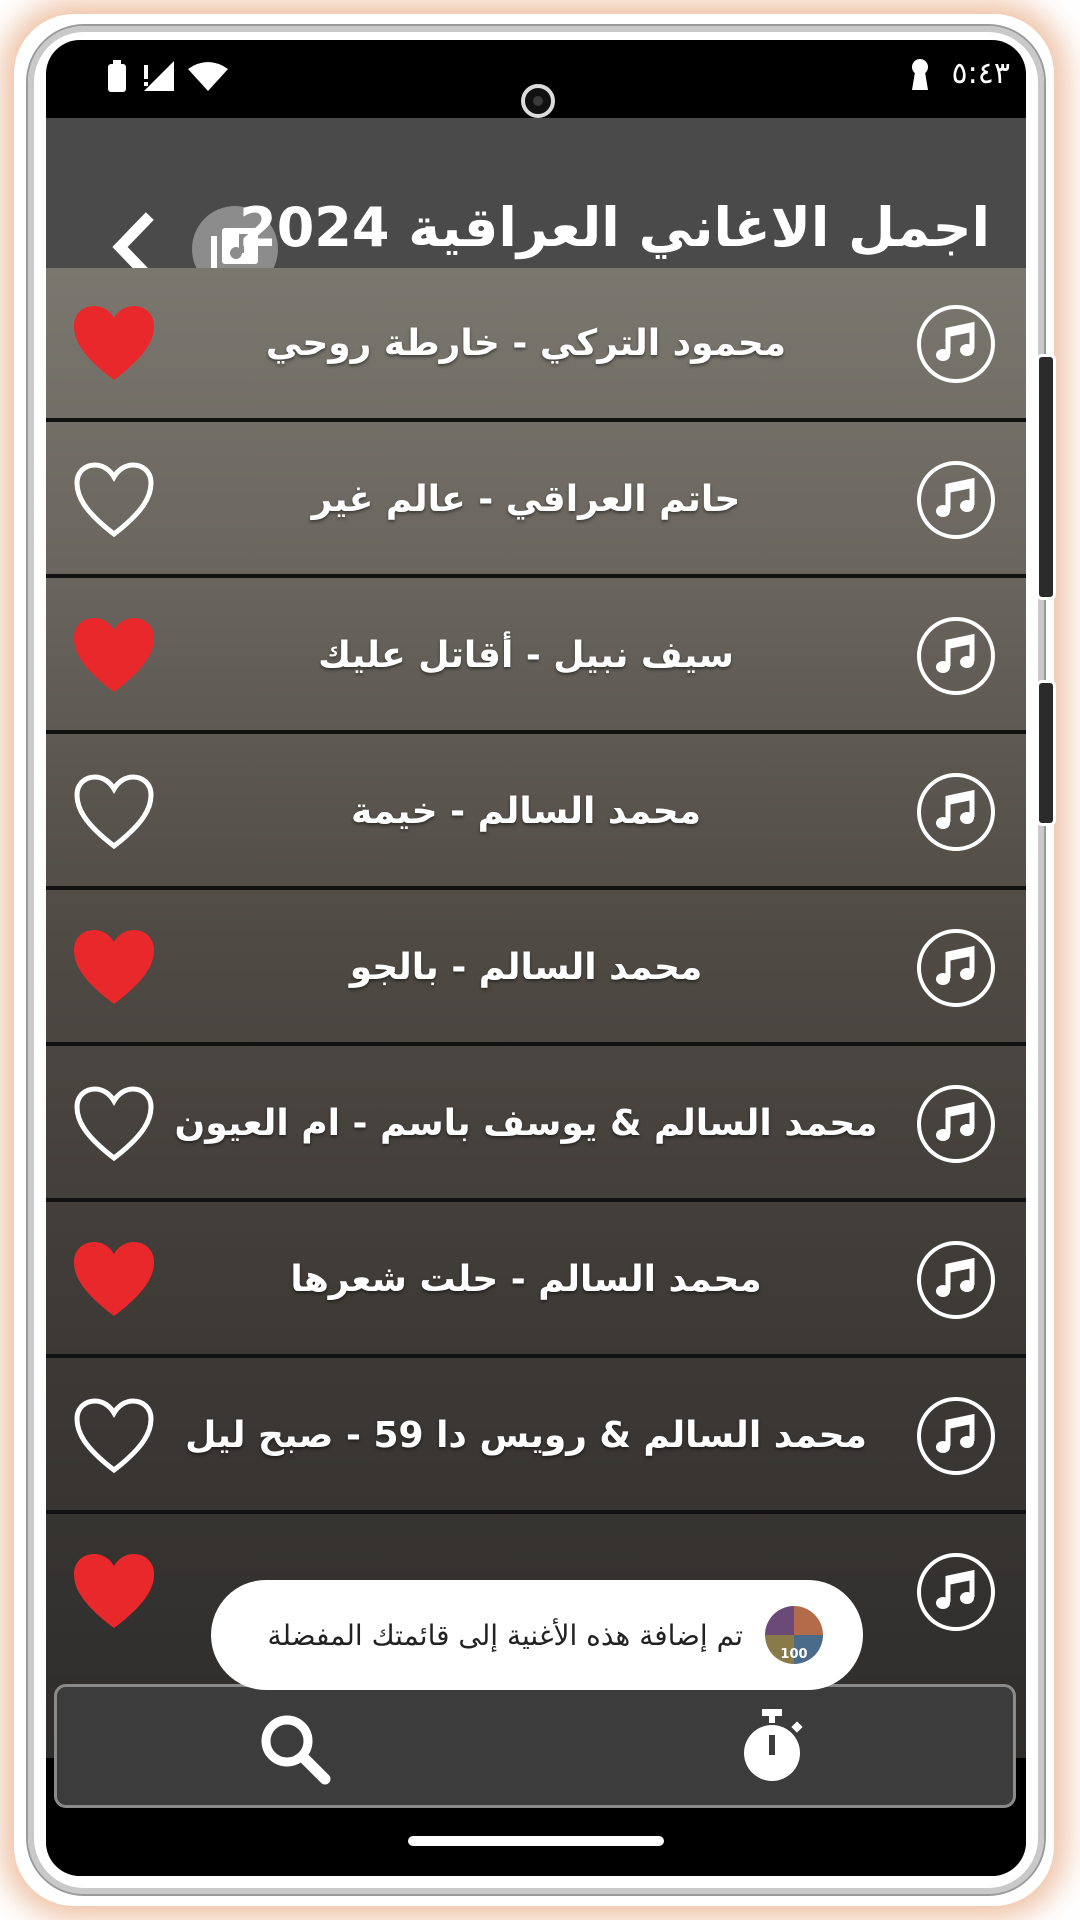 This screenshot has height=1920, width=1080. Describe the element at coordinates (535, 1746) in the screenshot. I see `bottom-bar` at that location.